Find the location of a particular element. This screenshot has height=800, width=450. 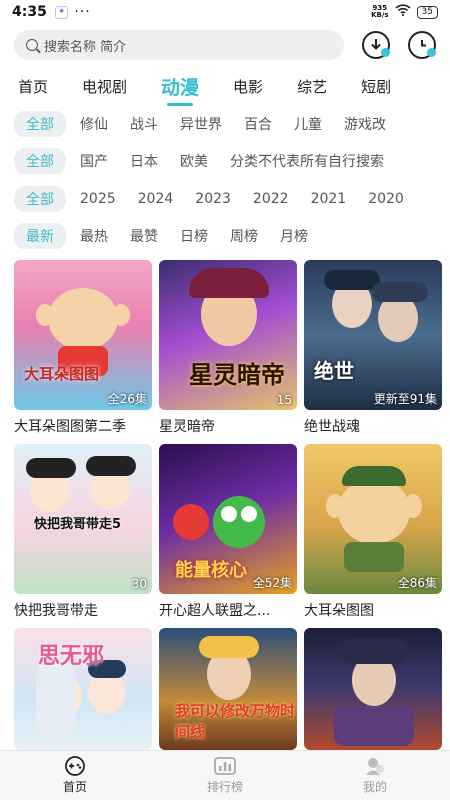

content-card: 大耳朵图图 全26集 大耳朵图图第二季 is located at coordinates (83, 348).